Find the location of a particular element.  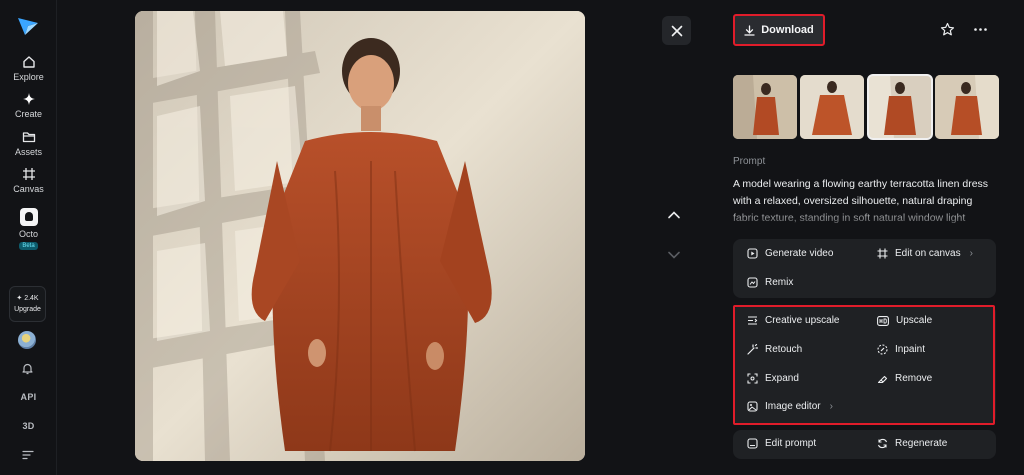

regenerate-icon is located at coordinates (882, 443).